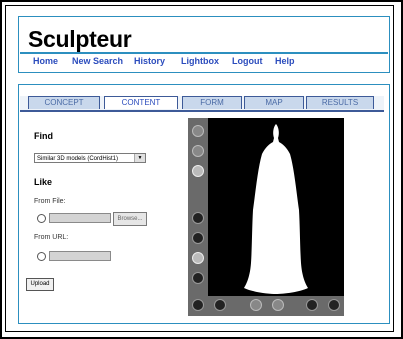  I want to click on file-path-input, so click(80, 218).